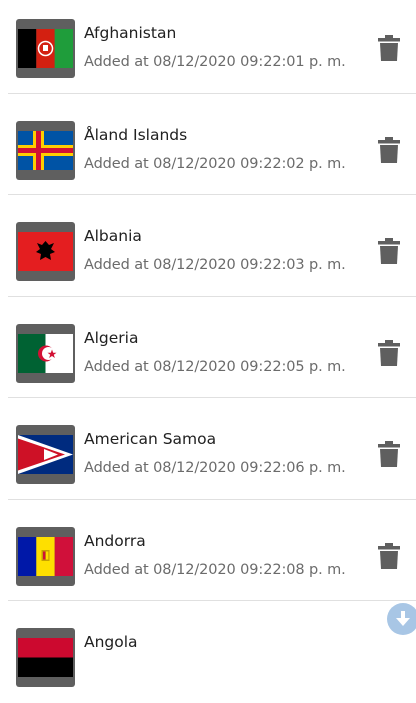 Image resolution: width=416 pixels, height=703 pixels. What do you see at coordinates (208, 652) in the screenshot?
I see `list-item: Angola` at bounding box center [208, 652].